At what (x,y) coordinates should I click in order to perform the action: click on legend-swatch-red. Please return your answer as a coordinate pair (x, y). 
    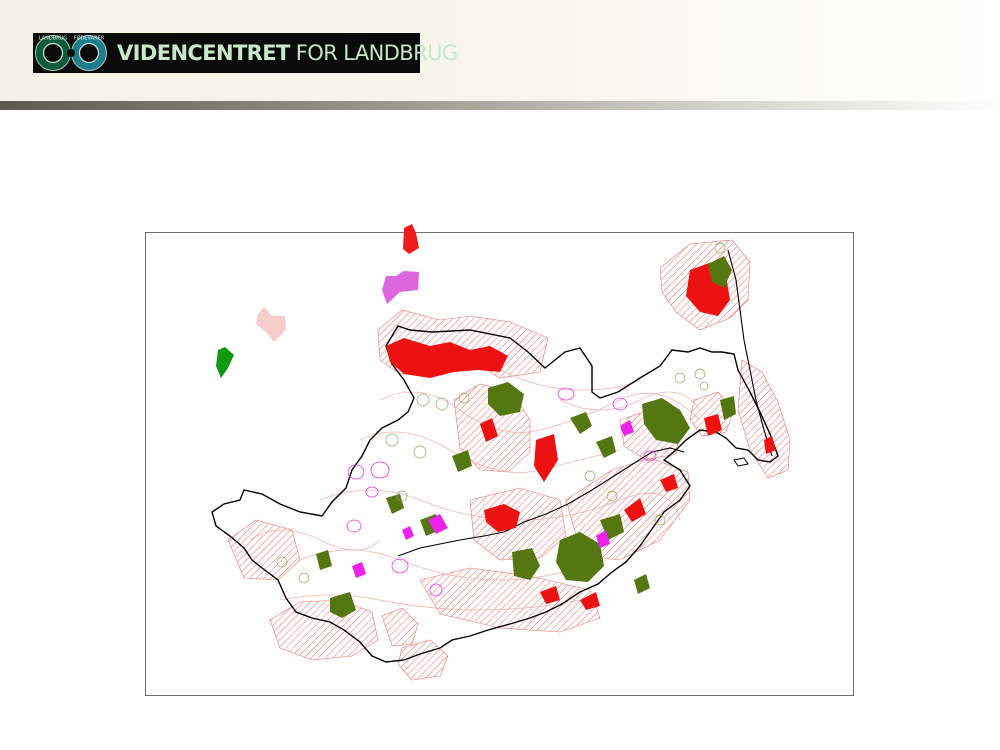
    Looking at the image, I should click on (411, 239).